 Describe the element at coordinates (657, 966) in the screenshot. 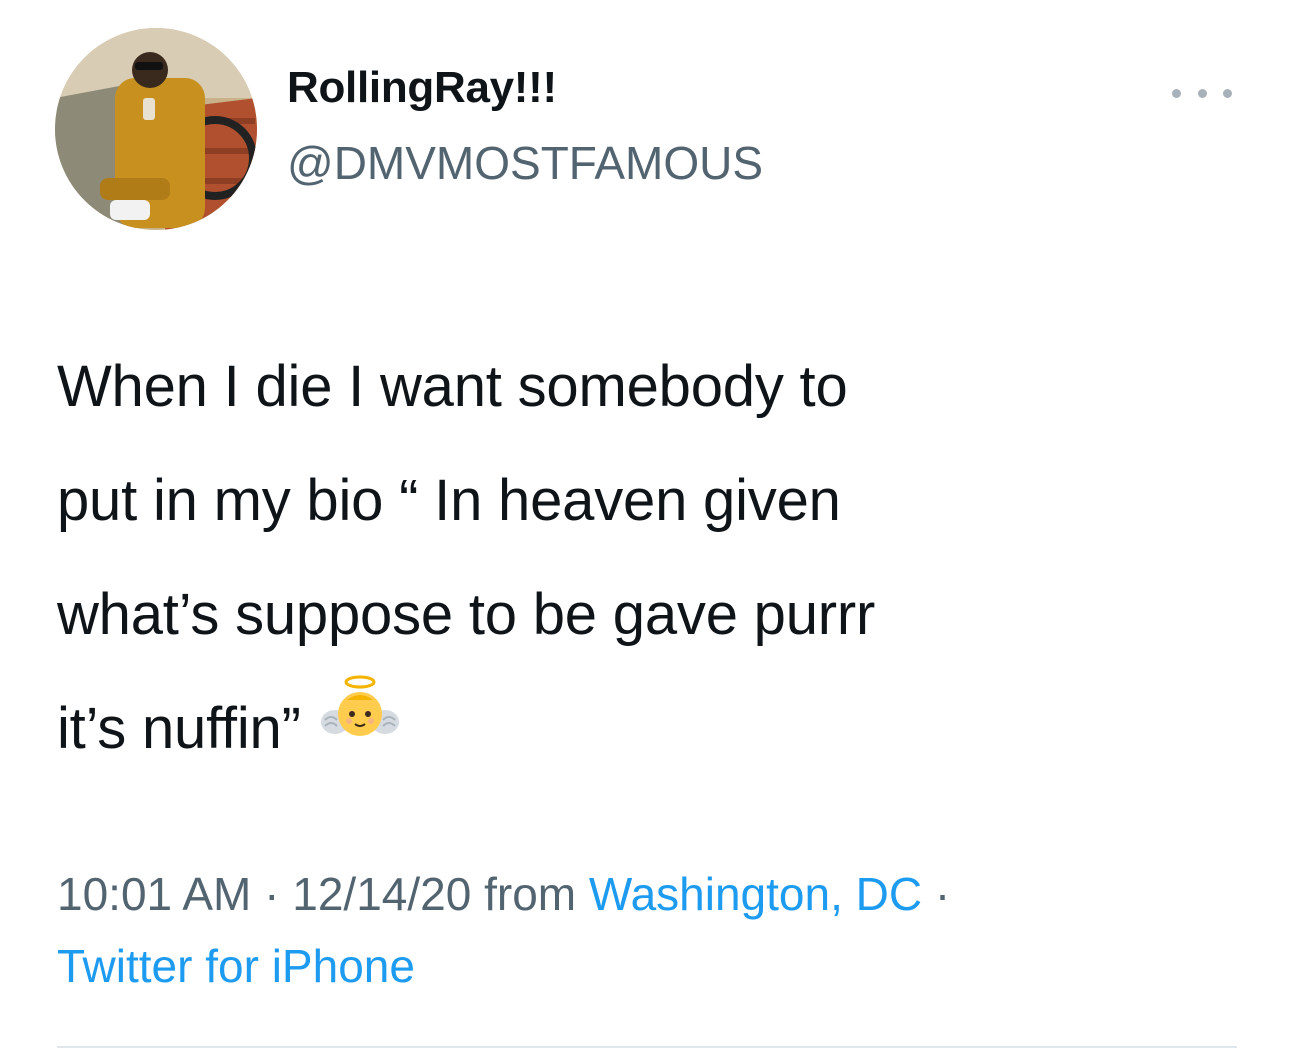

I see `meta-row-2: Twitter for iPhone` at that location.